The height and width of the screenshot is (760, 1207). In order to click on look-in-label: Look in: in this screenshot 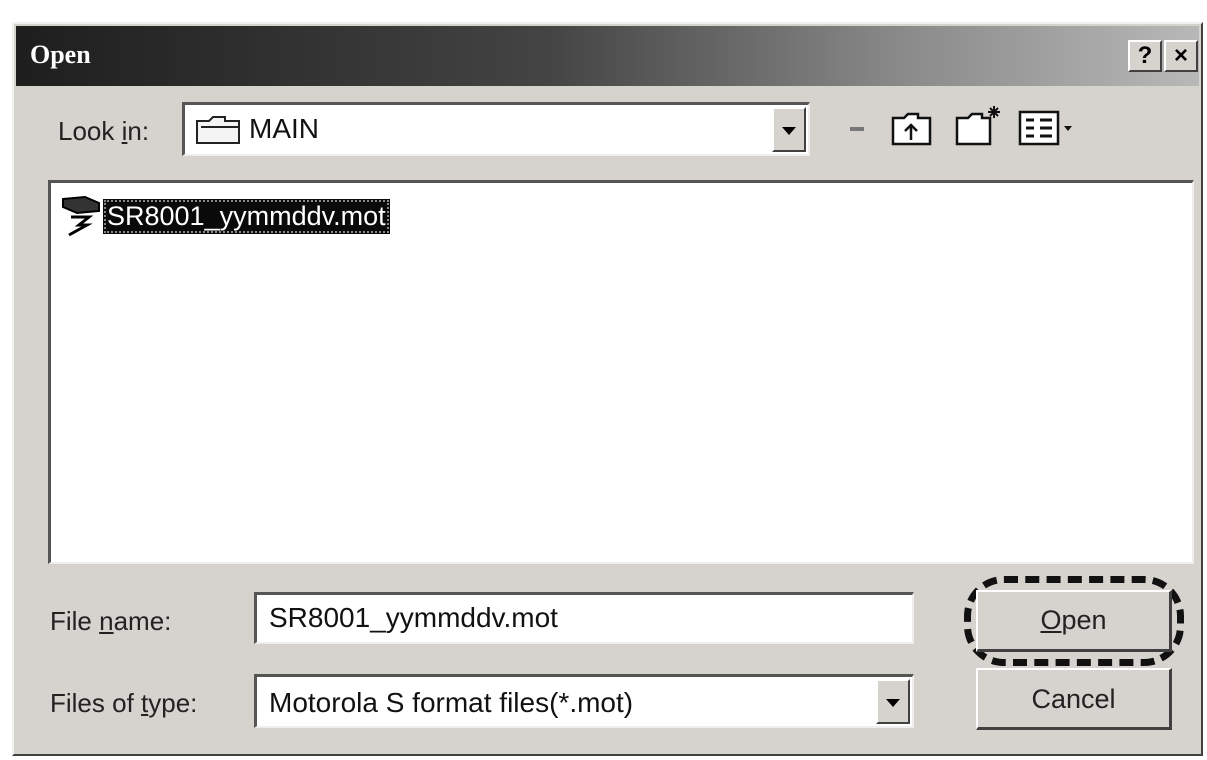, I will do `click(104, 131)`.